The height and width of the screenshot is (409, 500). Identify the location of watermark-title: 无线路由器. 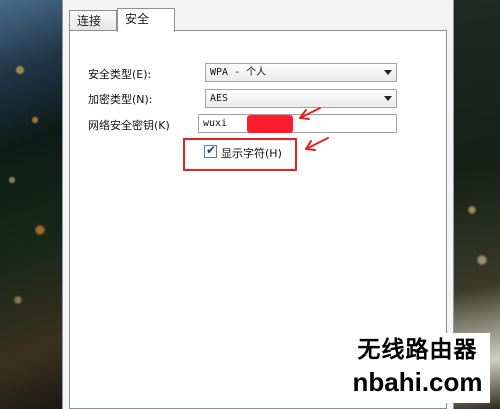
(417, 349).